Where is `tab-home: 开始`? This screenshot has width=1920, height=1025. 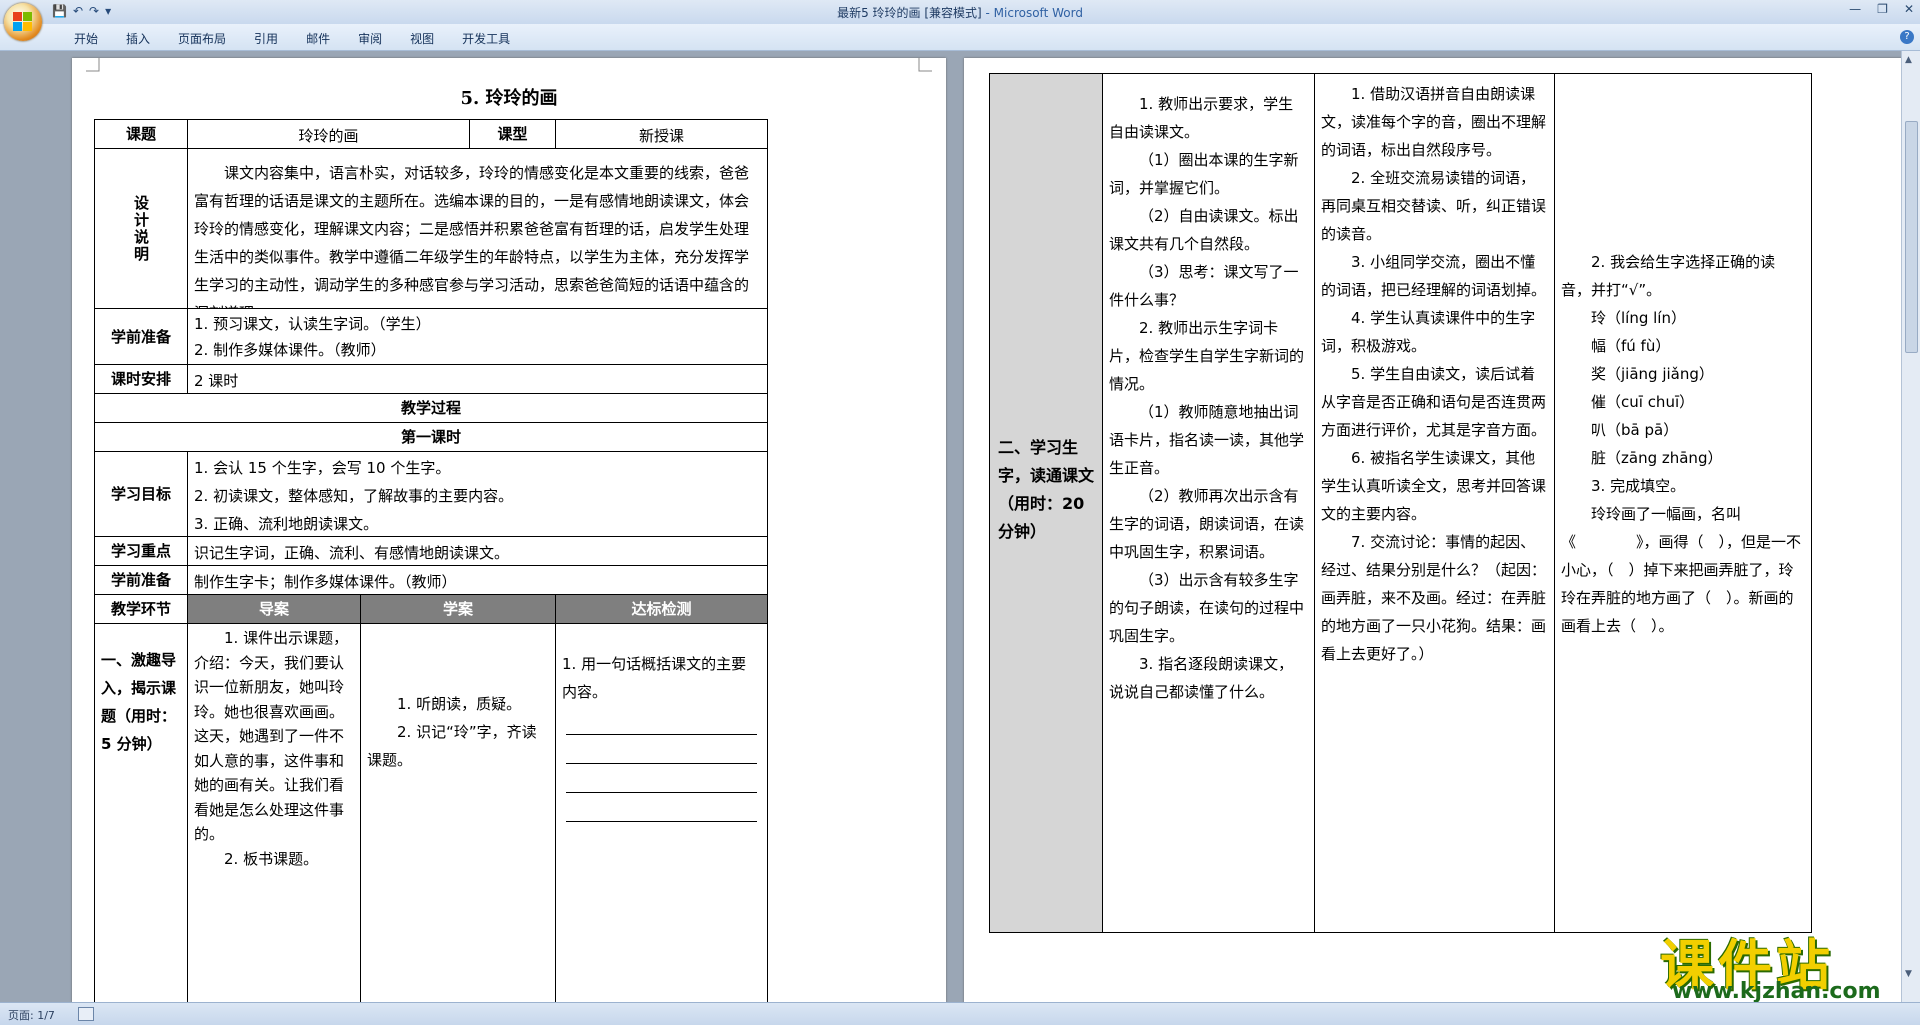
tab-home: 开始 is located at coordinates (86, 38).